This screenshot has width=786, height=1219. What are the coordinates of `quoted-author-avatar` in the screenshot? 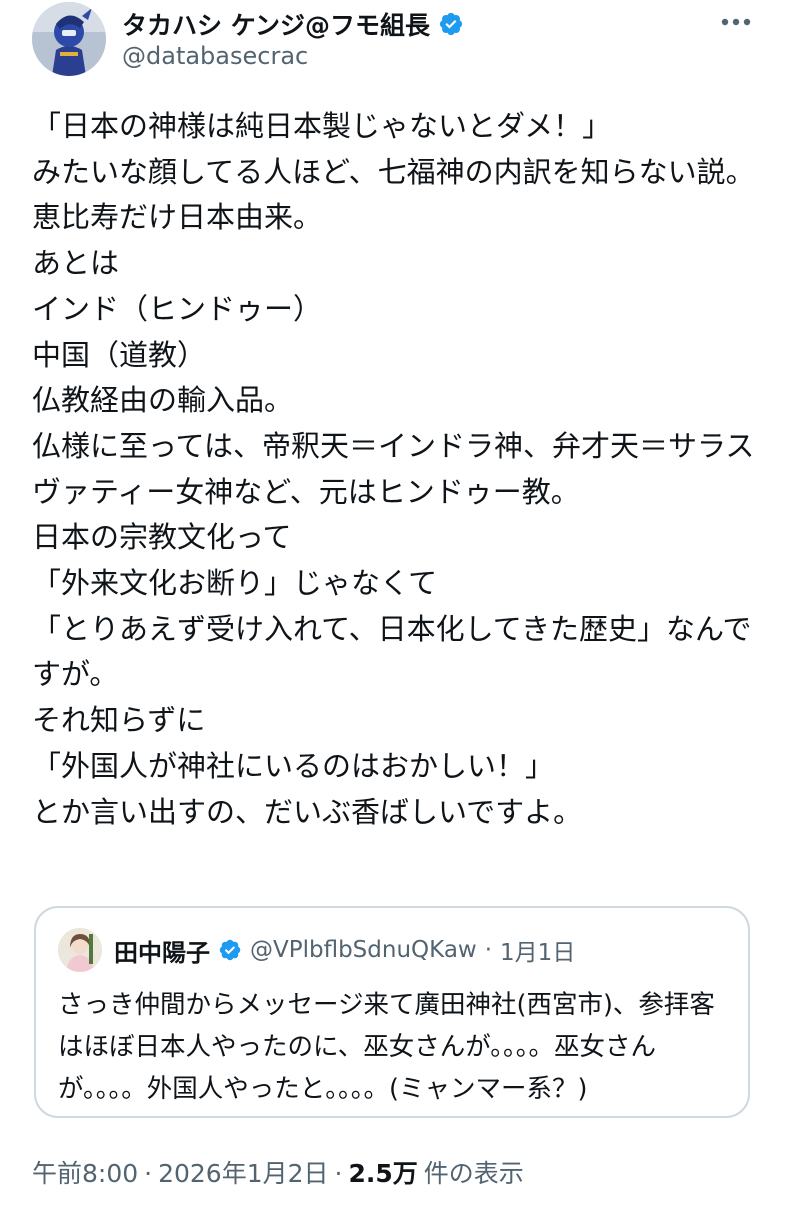 It's located at (80, 950).